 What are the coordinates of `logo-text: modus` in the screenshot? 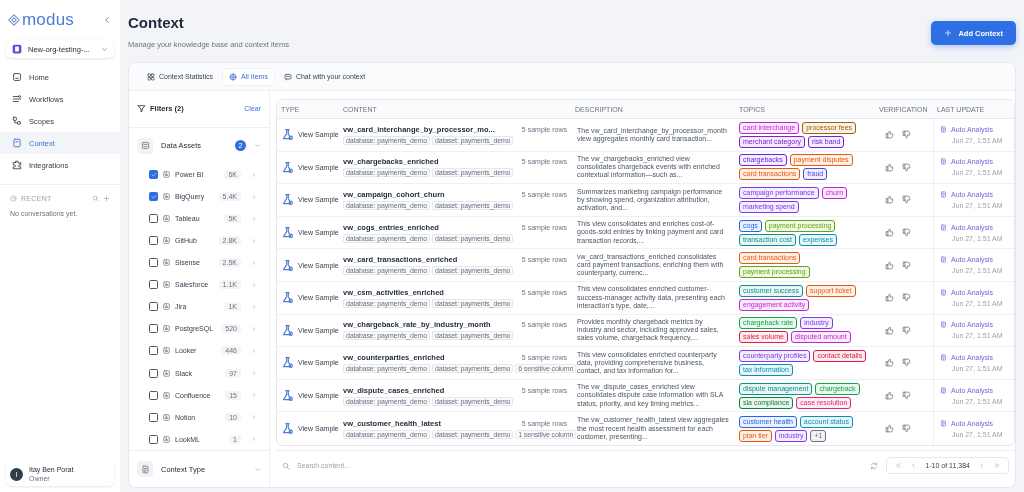 It's located at (48, 20).